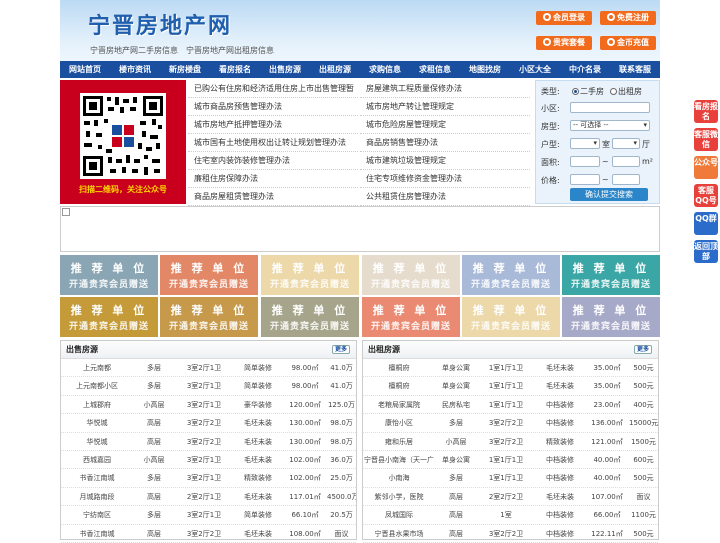 The width and height of the screenshot is (720, 543). I want to click on listing-community: 西城嘉园, so click(97, 459).